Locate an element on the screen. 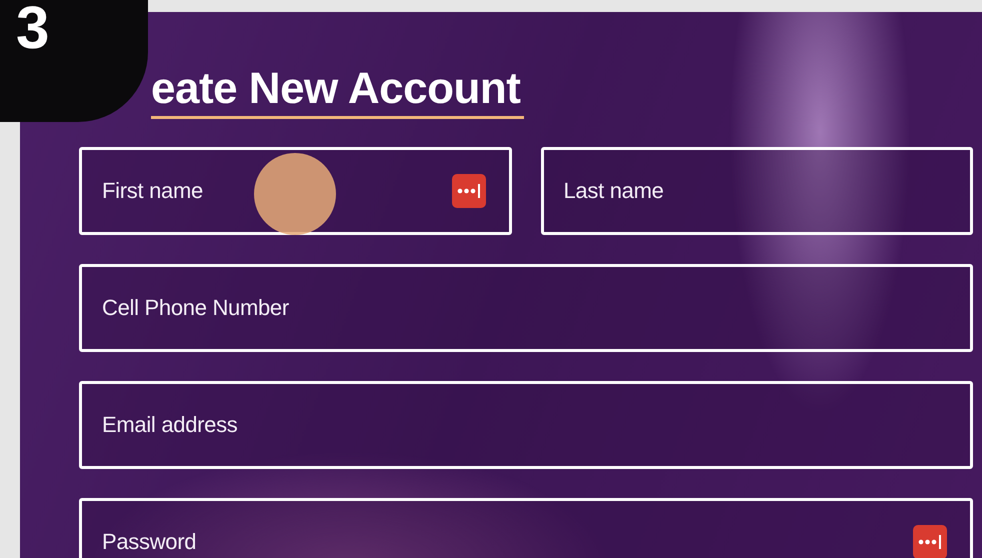 The width and height of the screenshot is (982, 558). form-title: eate New Account is located at coordinates (337, 91).